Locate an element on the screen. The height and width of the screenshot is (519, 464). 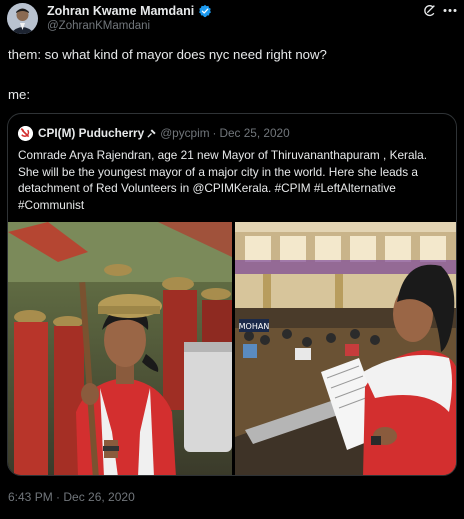
quoted-author-handle: @pycpim is located at coordinates (184, 133).